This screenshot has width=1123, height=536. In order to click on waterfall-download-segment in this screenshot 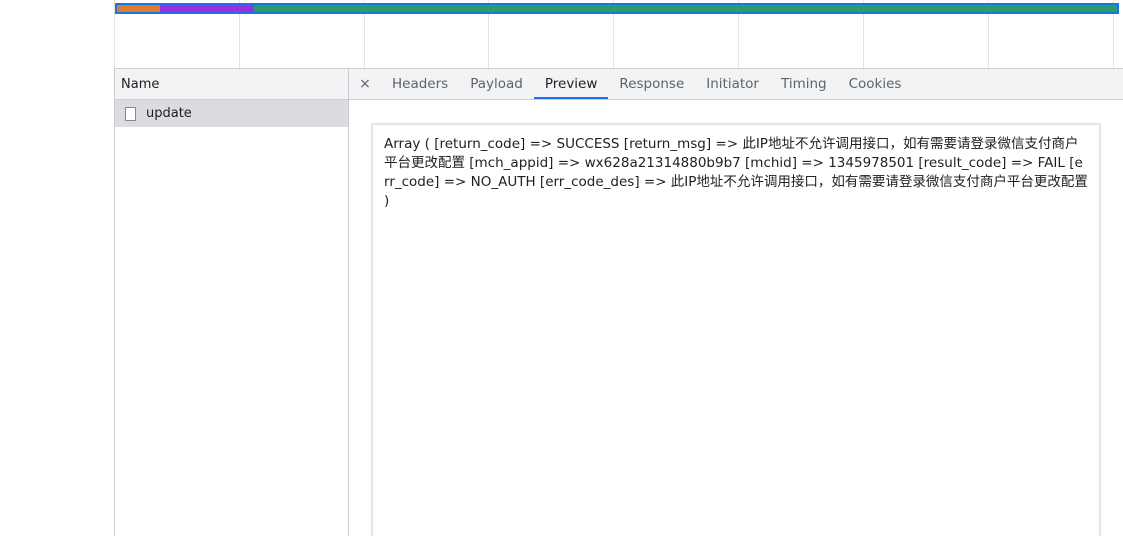, I will do `click(685, 8)`.